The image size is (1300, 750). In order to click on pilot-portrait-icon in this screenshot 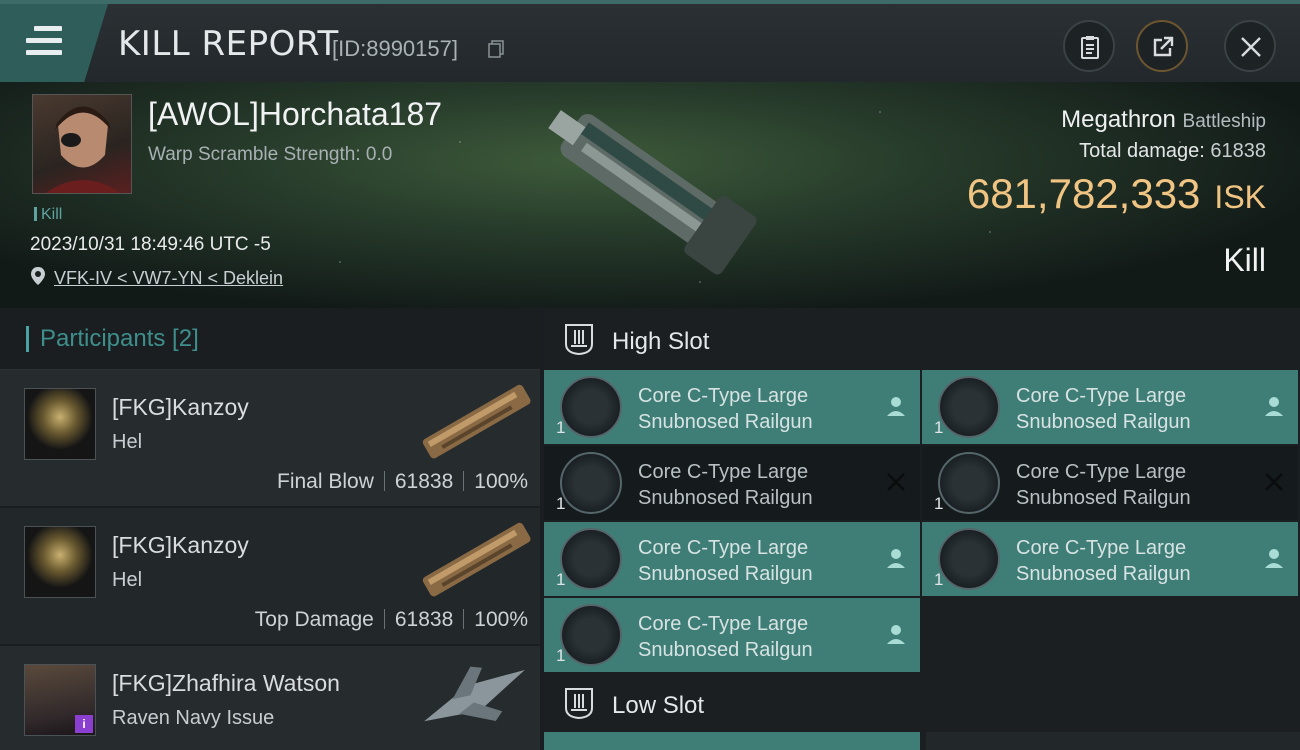, I will do `click(83, 149)`.